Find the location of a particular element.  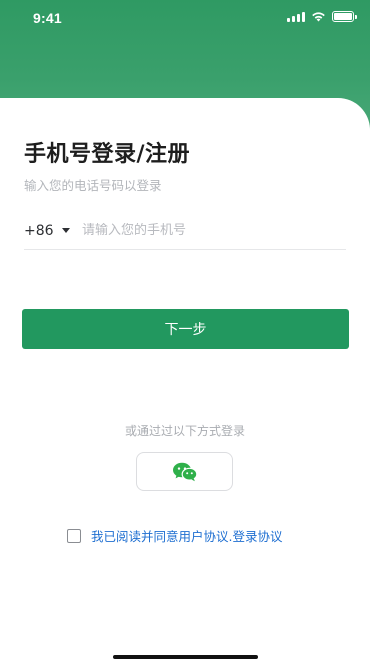

alt-login-label: 或通过过以下方式登录 is located at coordinates (184, 431).